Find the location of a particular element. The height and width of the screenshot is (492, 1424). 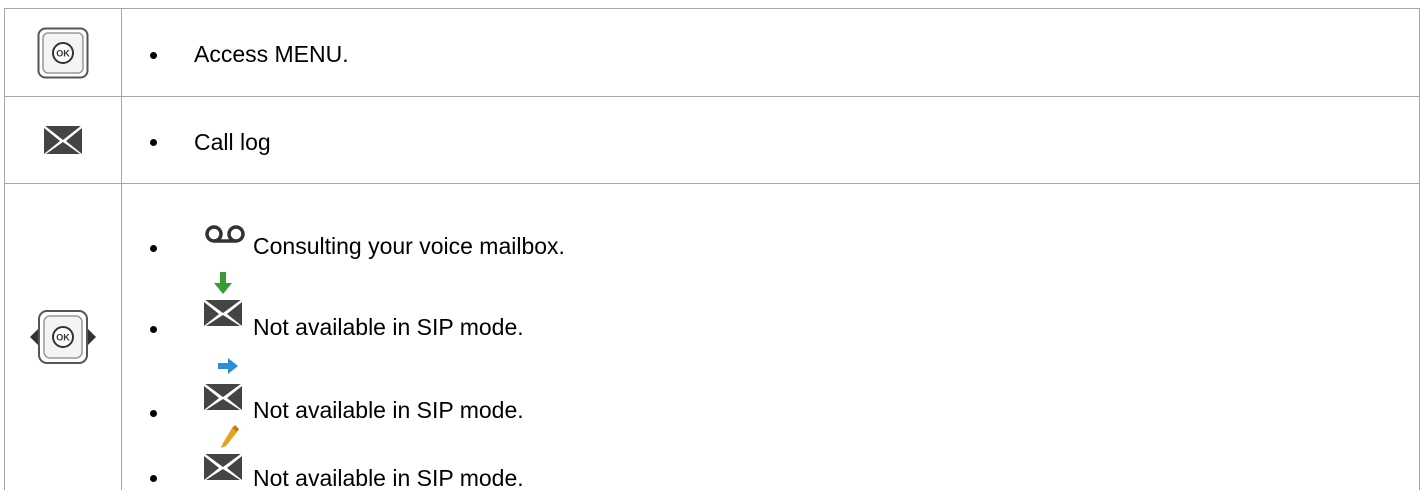

envelope-incoming-arrow-icon is located at coordinates (223, 299).